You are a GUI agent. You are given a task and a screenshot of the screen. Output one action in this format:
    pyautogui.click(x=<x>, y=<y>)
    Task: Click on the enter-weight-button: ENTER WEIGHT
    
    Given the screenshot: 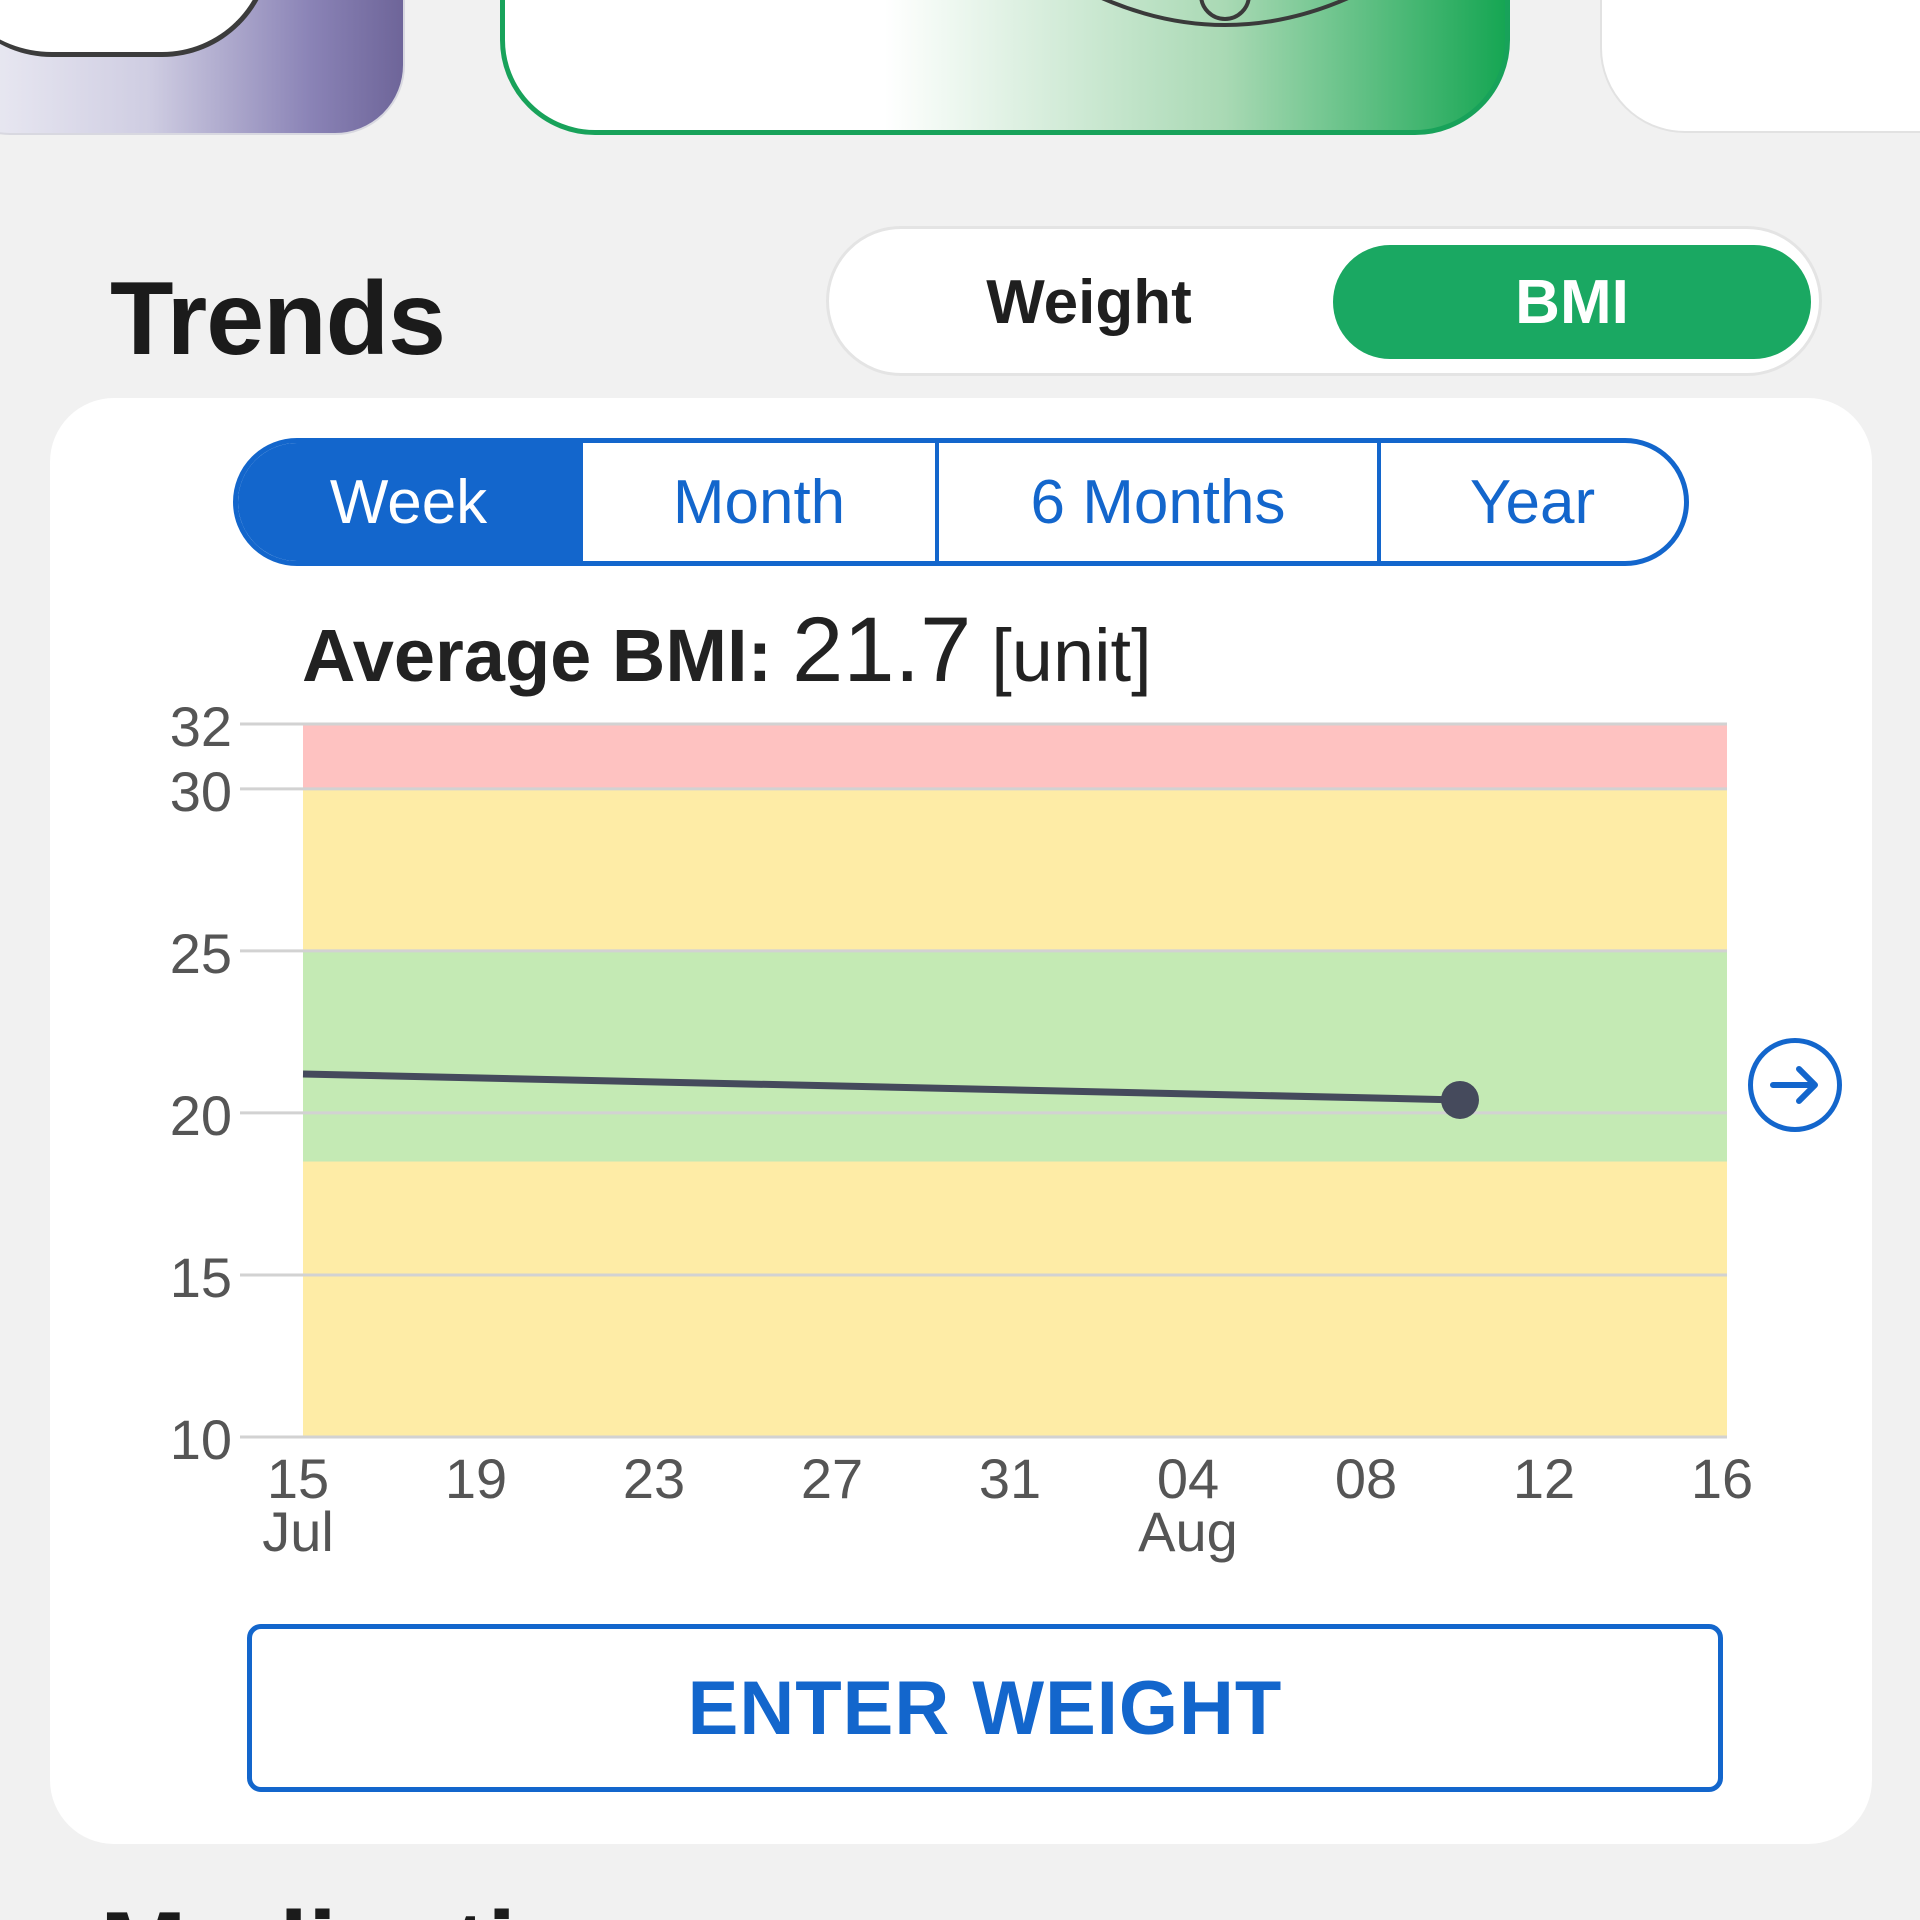 What is the action you would take?
    pyautogui.click(x=985, y=1708)
    